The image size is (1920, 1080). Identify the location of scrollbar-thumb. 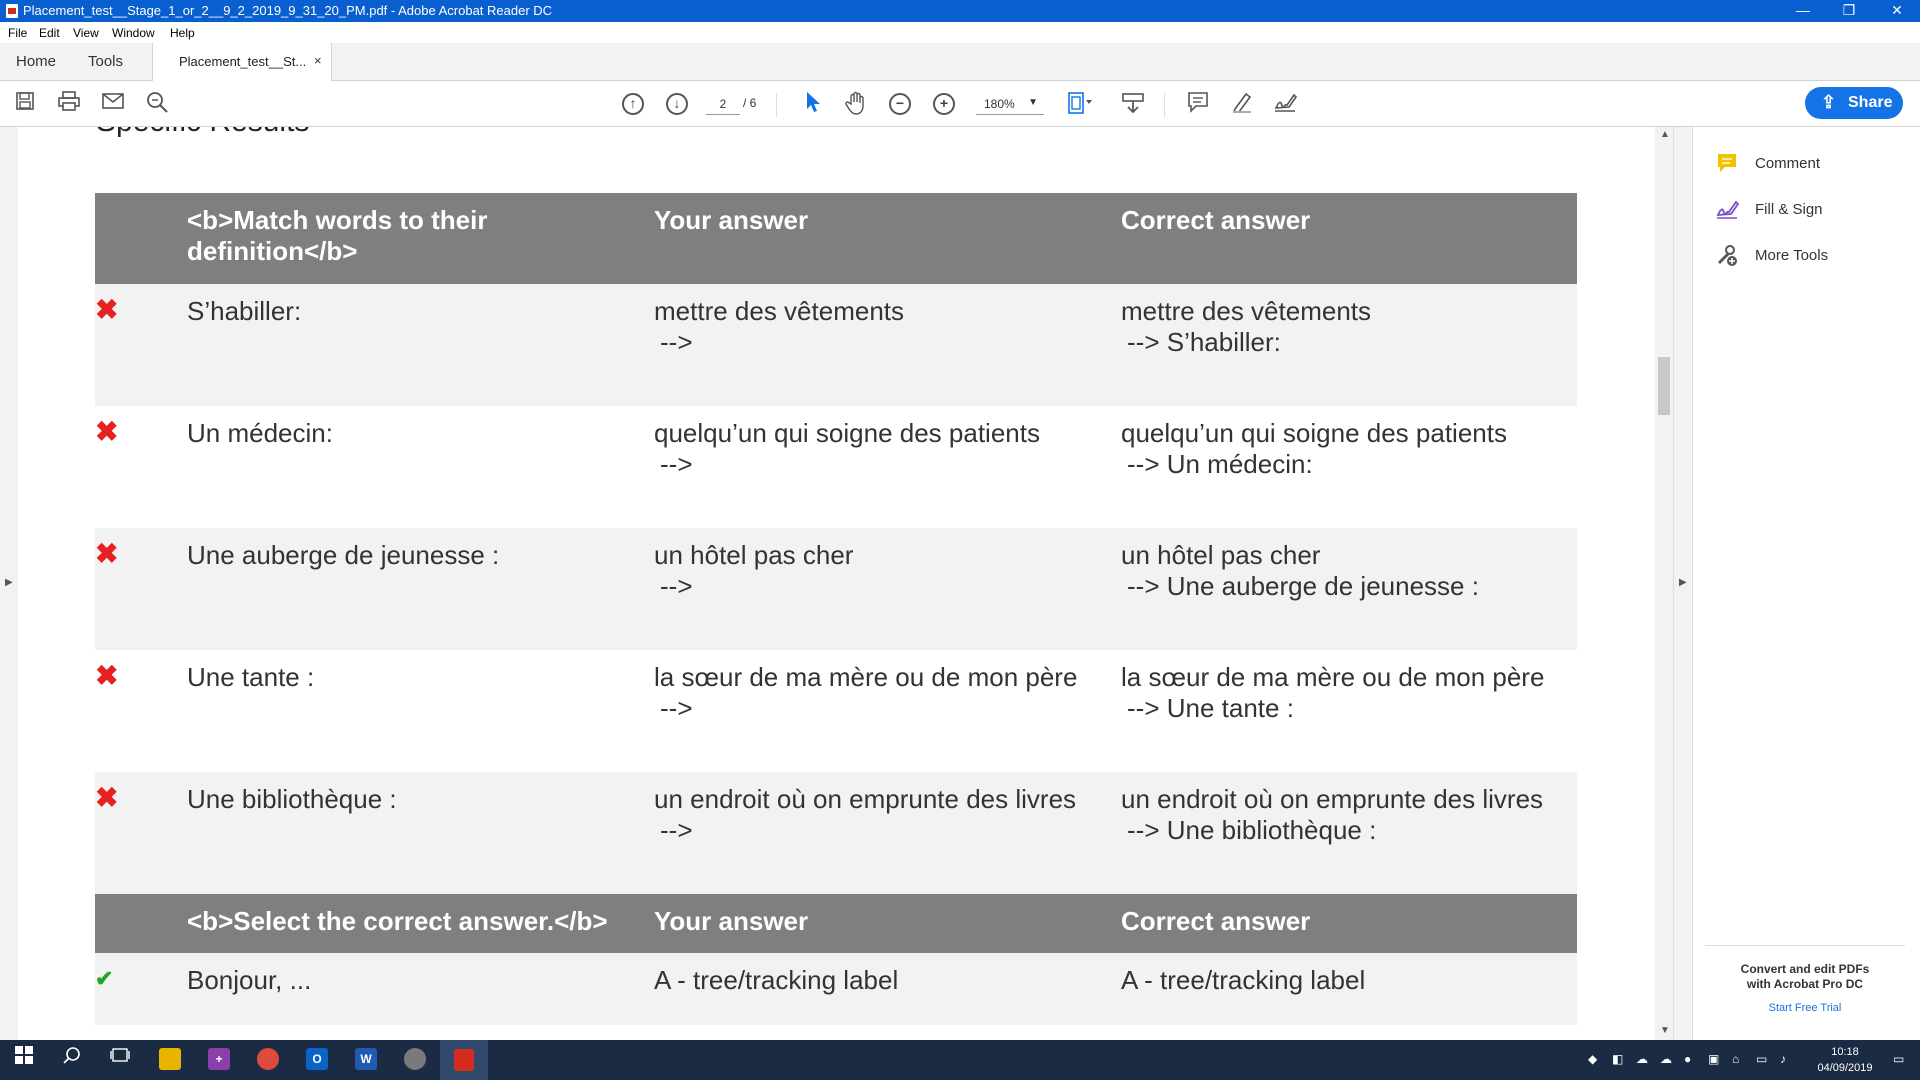
(1664, 386).